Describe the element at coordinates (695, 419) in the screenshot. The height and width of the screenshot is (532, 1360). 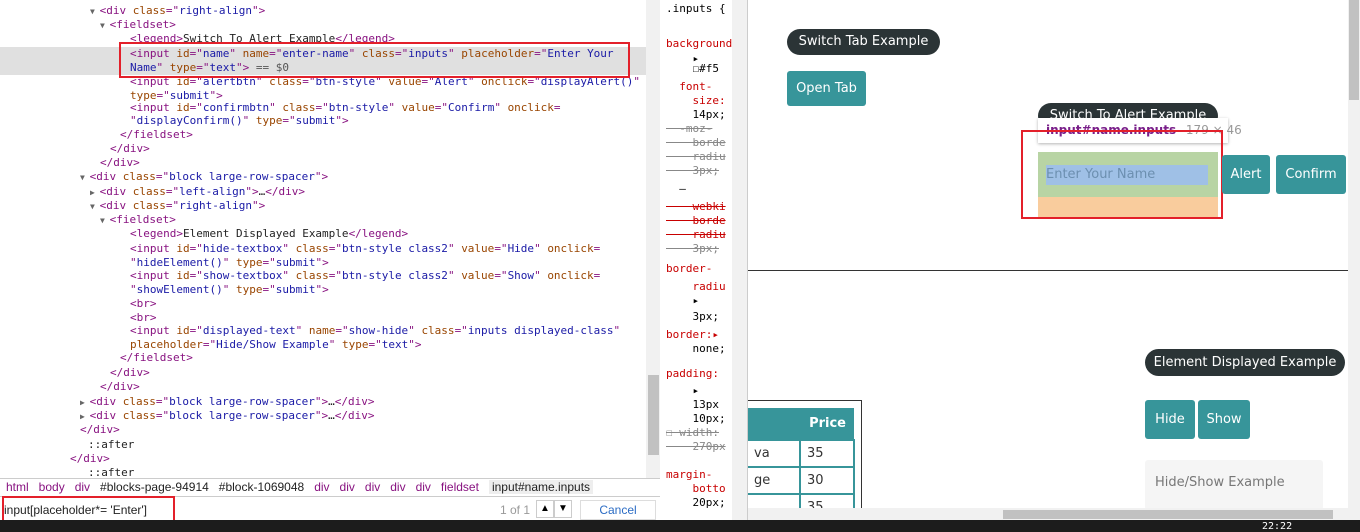
I see `style-declaration: 10px;` at that location.